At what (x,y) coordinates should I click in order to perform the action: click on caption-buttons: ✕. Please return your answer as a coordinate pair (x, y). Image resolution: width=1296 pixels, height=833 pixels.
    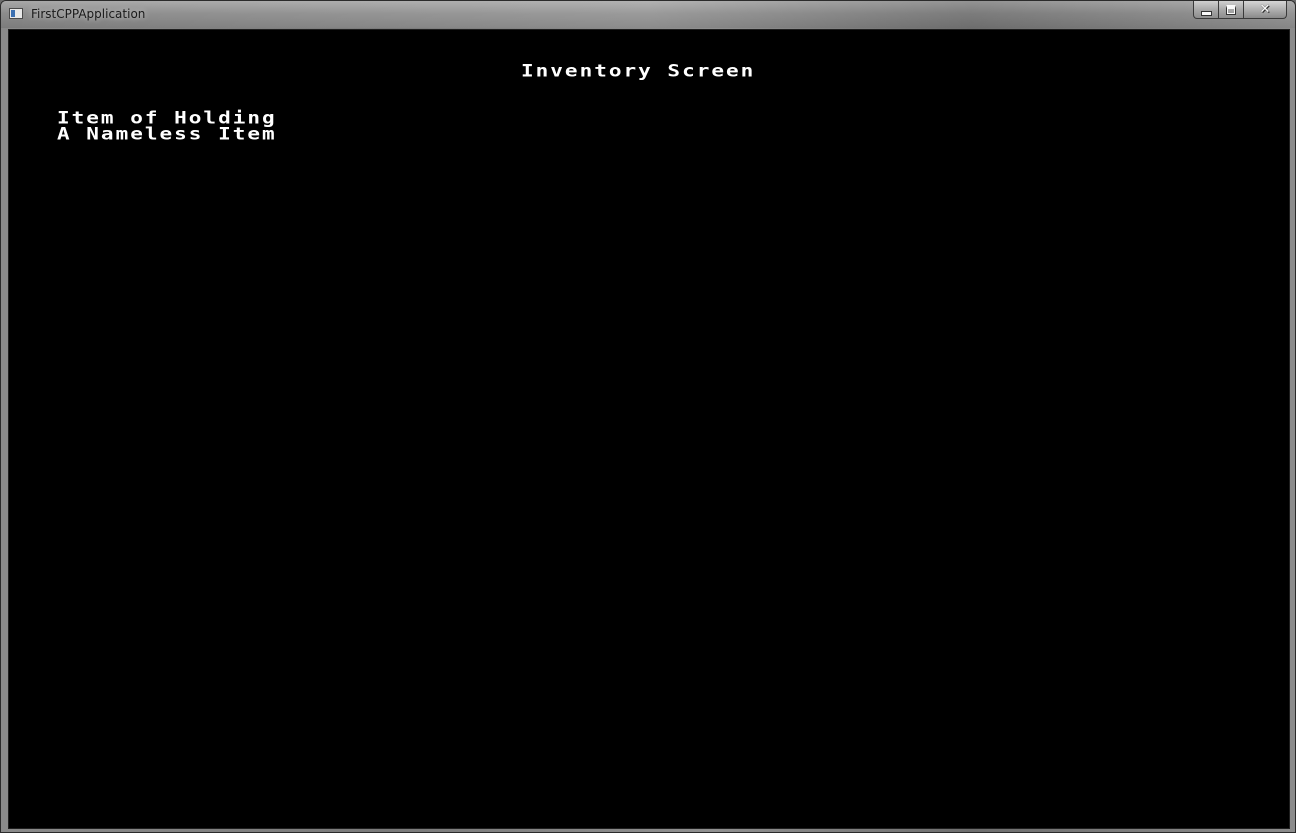
    Looking at the image, I should click on (1240, 10).